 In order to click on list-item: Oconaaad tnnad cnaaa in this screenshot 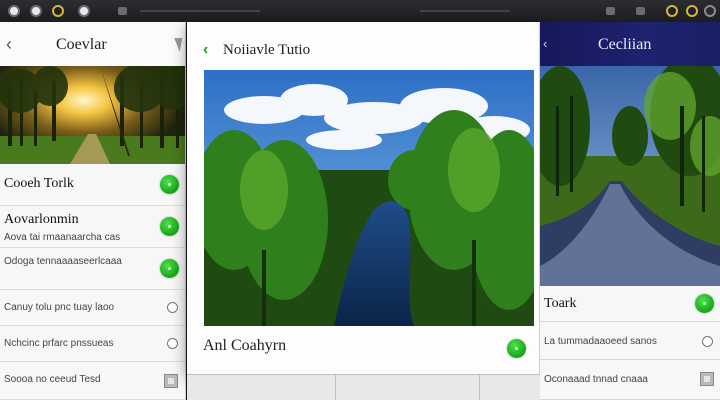, I will do `click(630, 380)`.